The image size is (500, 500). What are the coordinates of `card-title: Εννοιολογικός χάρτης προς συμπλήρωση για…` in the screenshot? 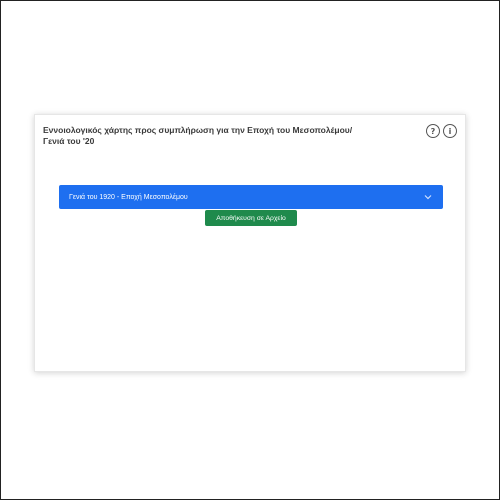 It's located at (198, 135).